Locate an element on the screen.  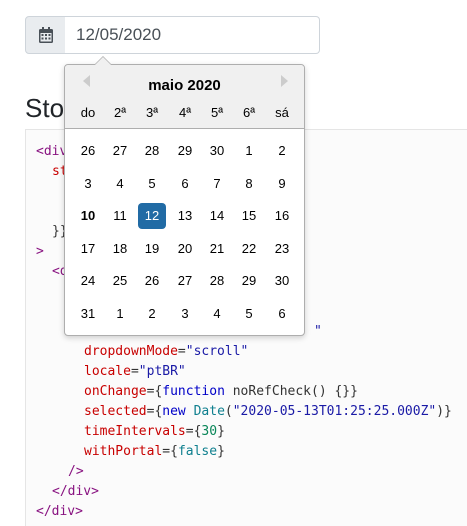
calendar-day-outside: 3 is located at coordinates (185, 314).